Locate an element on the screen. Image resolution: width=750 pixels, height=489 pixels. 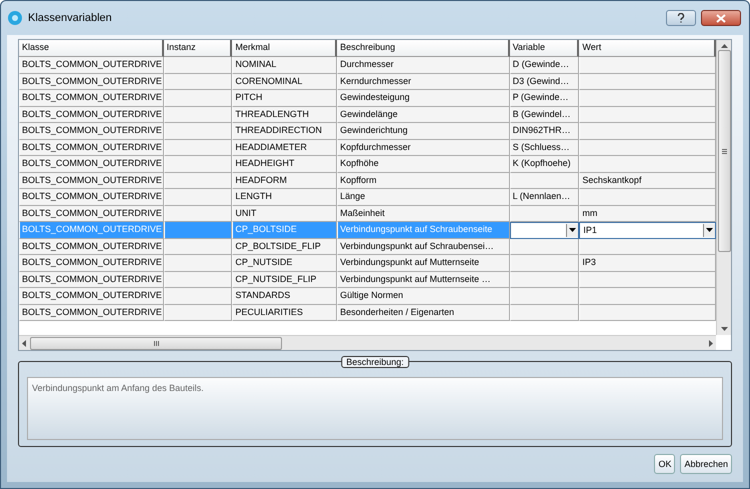
value-cell: mm is located at coordinates (647, 214).